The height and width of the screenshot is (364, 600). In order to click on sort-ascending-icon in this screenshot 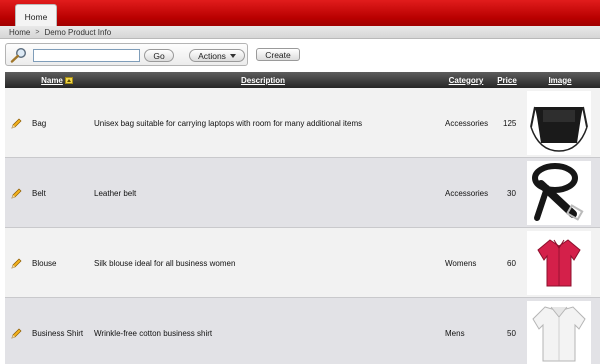, I will do `click(68, 80)`.